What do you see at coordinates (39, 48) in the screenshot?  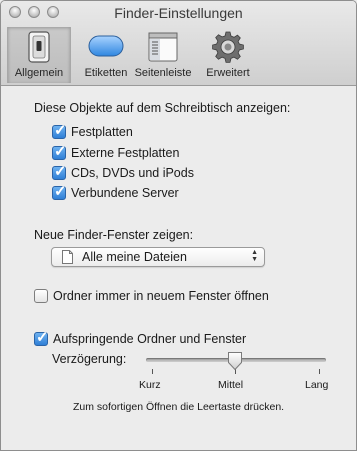 I see `switch-icon` at bounding box center [39, 48].